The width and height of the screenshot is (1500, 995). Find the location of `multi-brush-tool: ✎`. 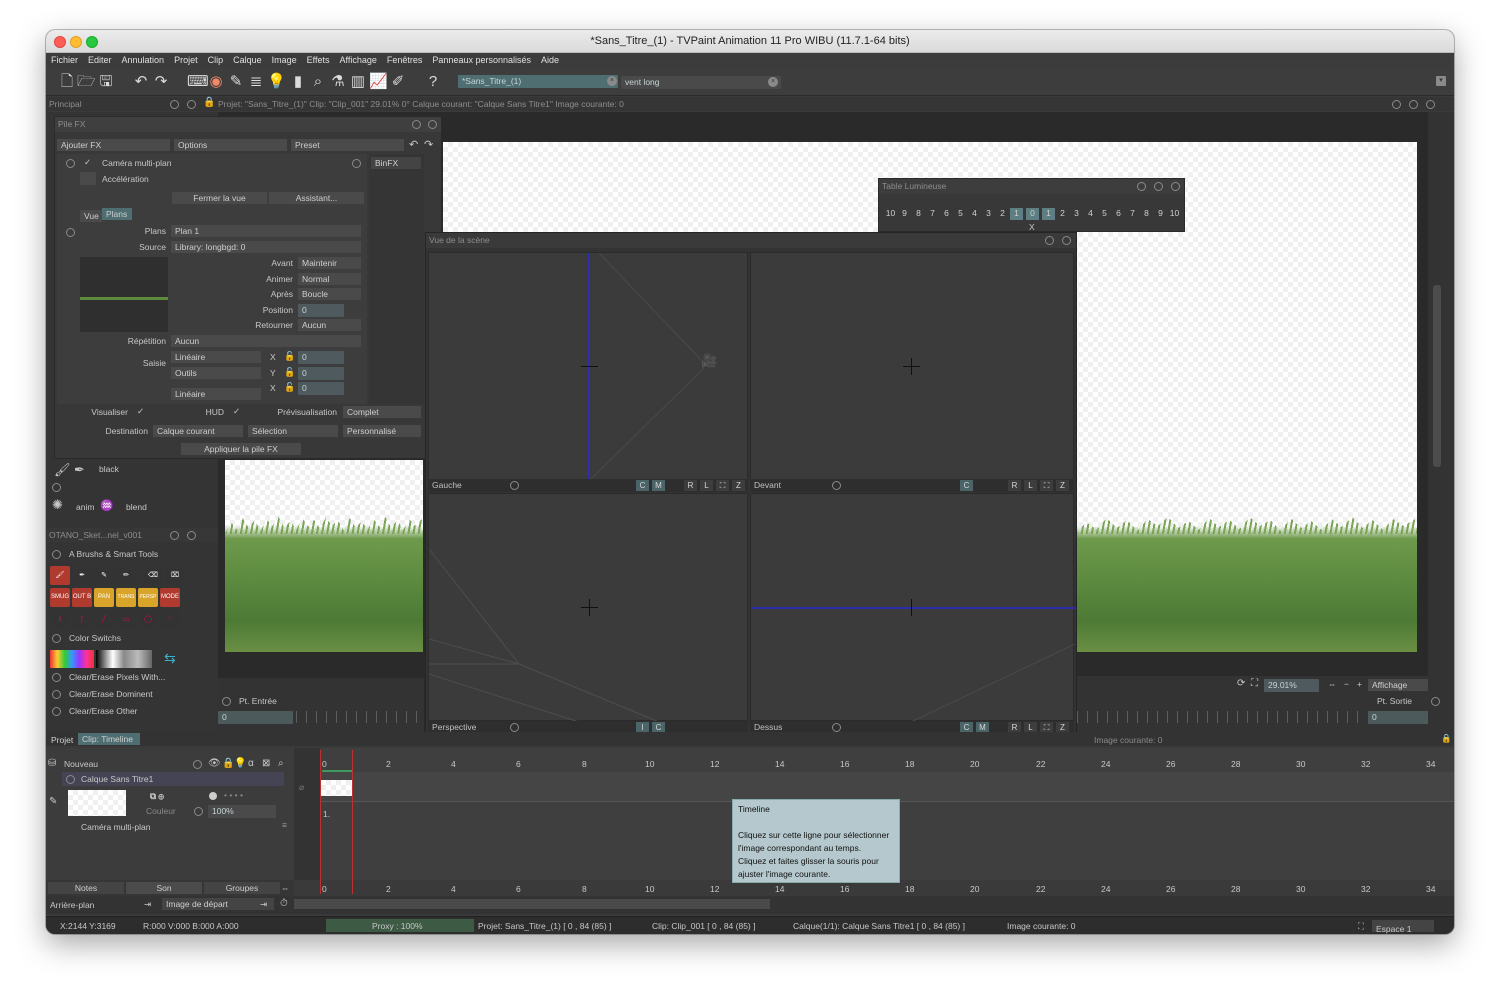

multi-brush-tool: ✎ is located at coordinates (104, 575).